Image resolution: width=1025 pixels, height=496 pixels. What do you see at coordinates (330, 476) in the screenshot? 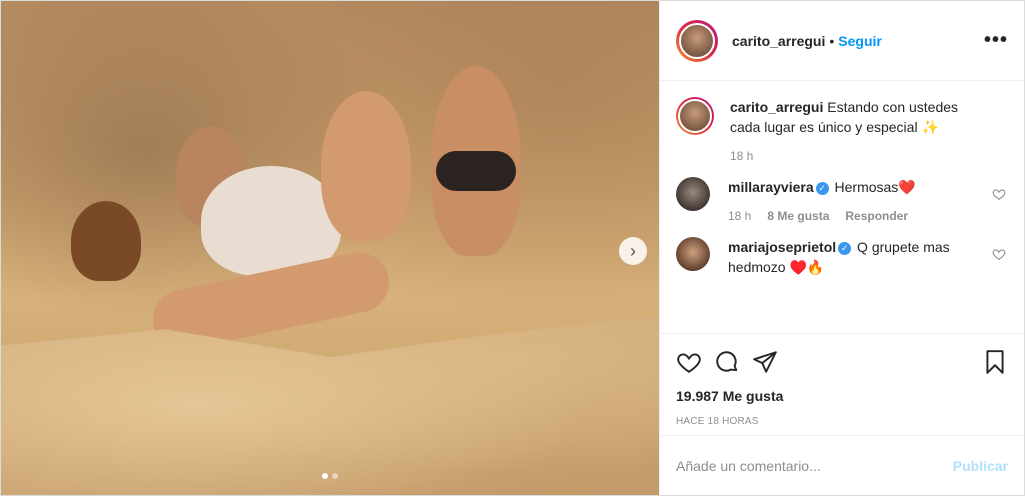
I see `carousel-indicator` at bounding box center [330, 476].